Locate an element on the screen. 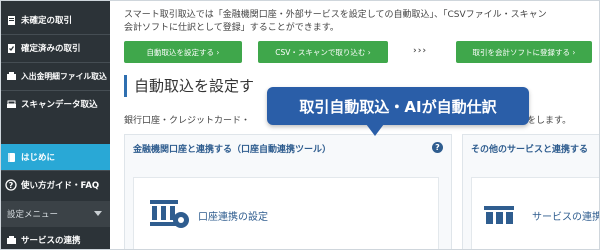 The height and width of the screenshot is (250, 600). sidebar-item-label: 確定済みの取引 is located at coordinates (51, 49).